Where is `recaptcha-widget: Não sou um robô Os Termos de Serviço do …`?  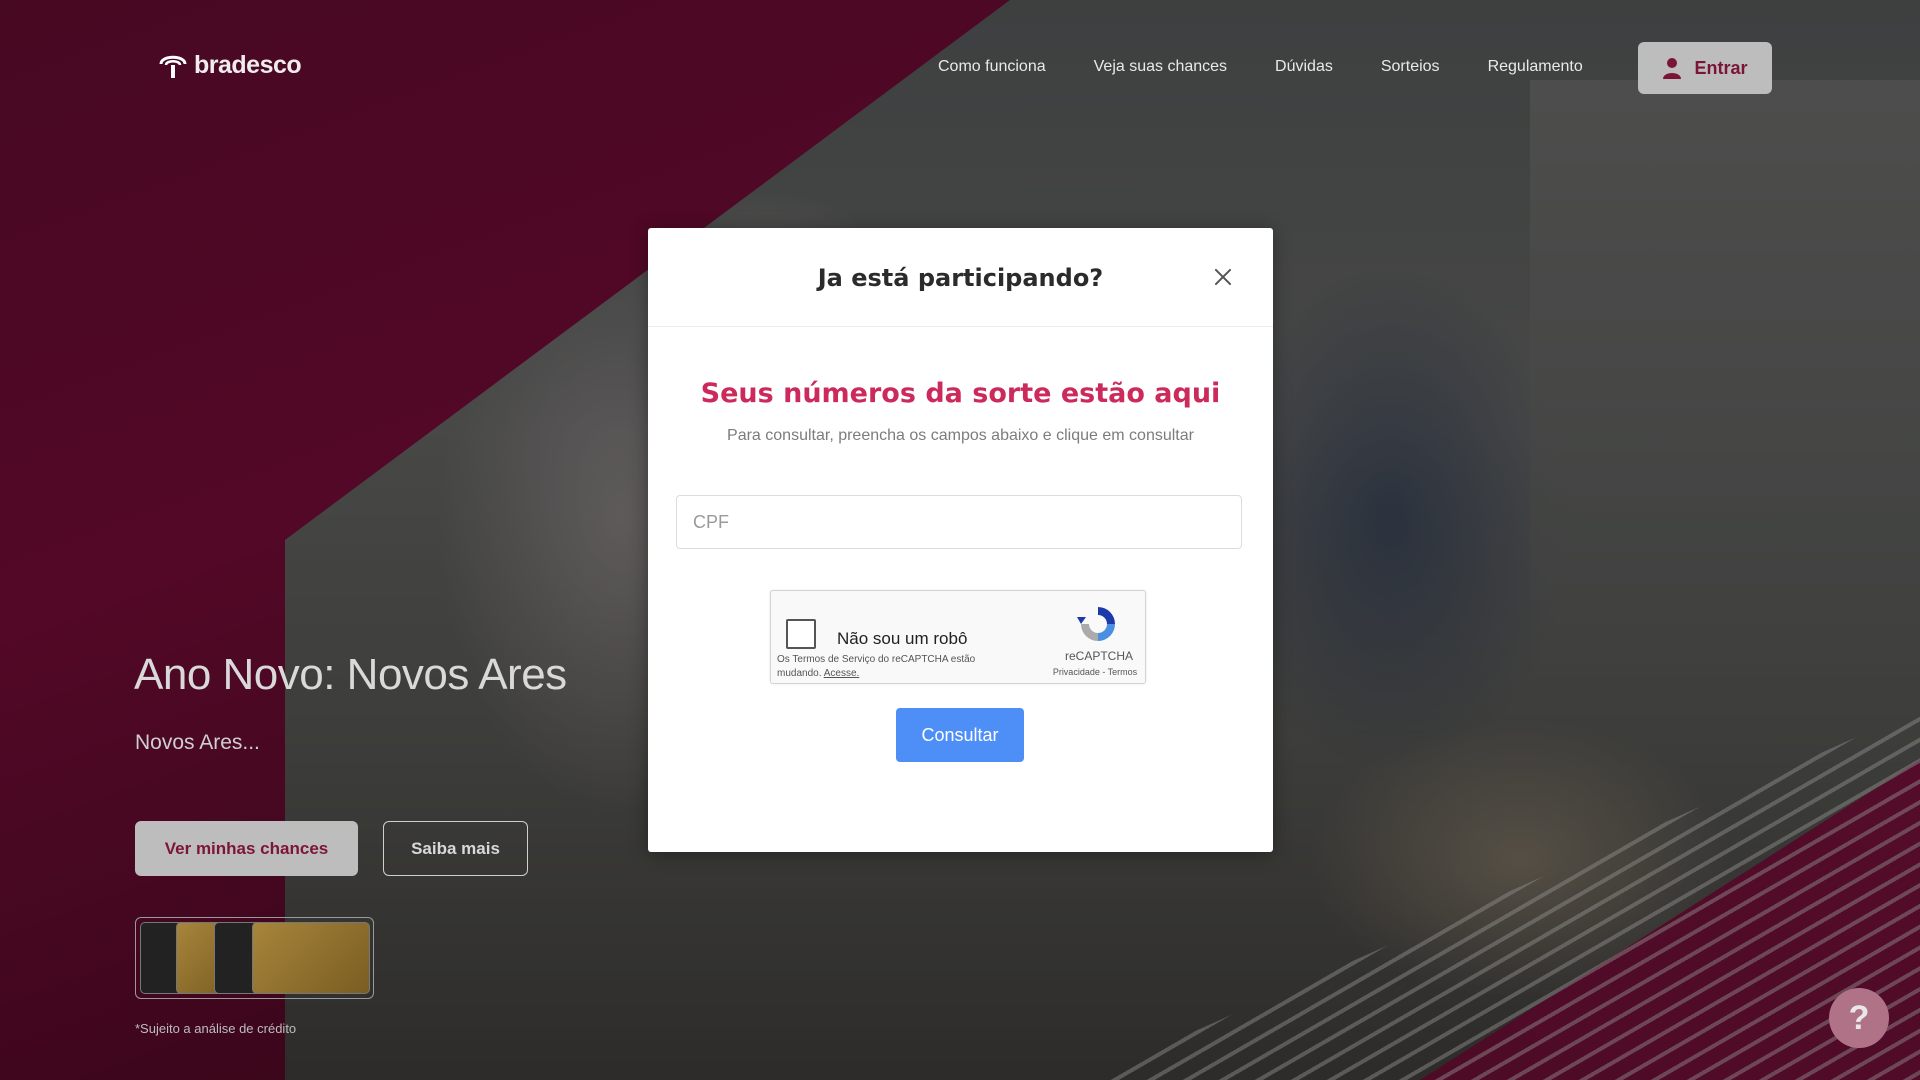
recaptcha-widget: Não sou um robô Os Termos de Serviço do … is located at coordinates (958, 637).